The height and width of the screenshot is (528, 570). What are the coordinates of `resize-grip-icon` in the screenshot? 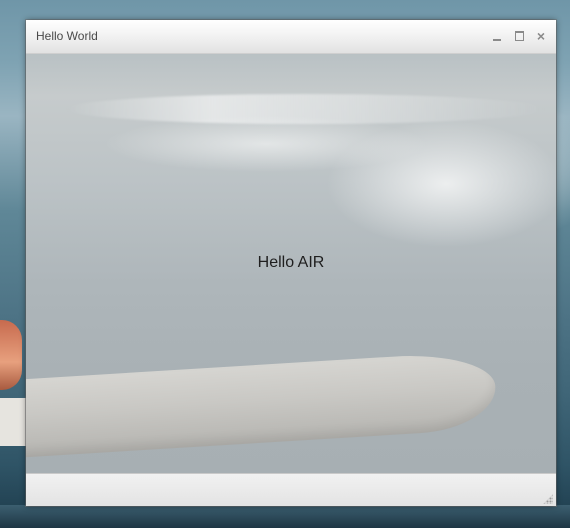 It's located at (548, 499).